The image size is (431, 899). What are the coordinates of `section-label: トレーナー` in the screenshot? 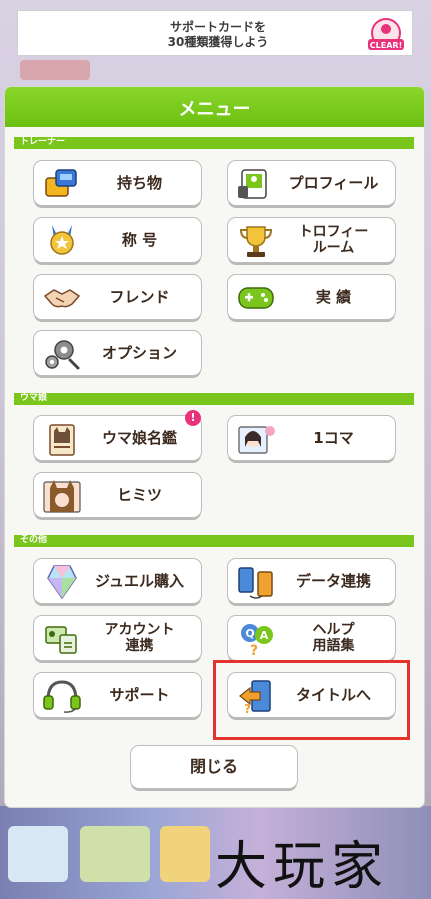 It's located at (43, 142).